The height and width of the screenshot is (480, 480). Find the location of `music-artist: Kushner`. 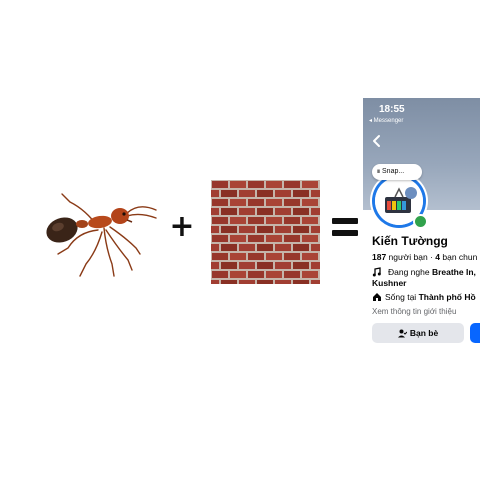

music-artist: Kushner is located at coordinates (389, 283).